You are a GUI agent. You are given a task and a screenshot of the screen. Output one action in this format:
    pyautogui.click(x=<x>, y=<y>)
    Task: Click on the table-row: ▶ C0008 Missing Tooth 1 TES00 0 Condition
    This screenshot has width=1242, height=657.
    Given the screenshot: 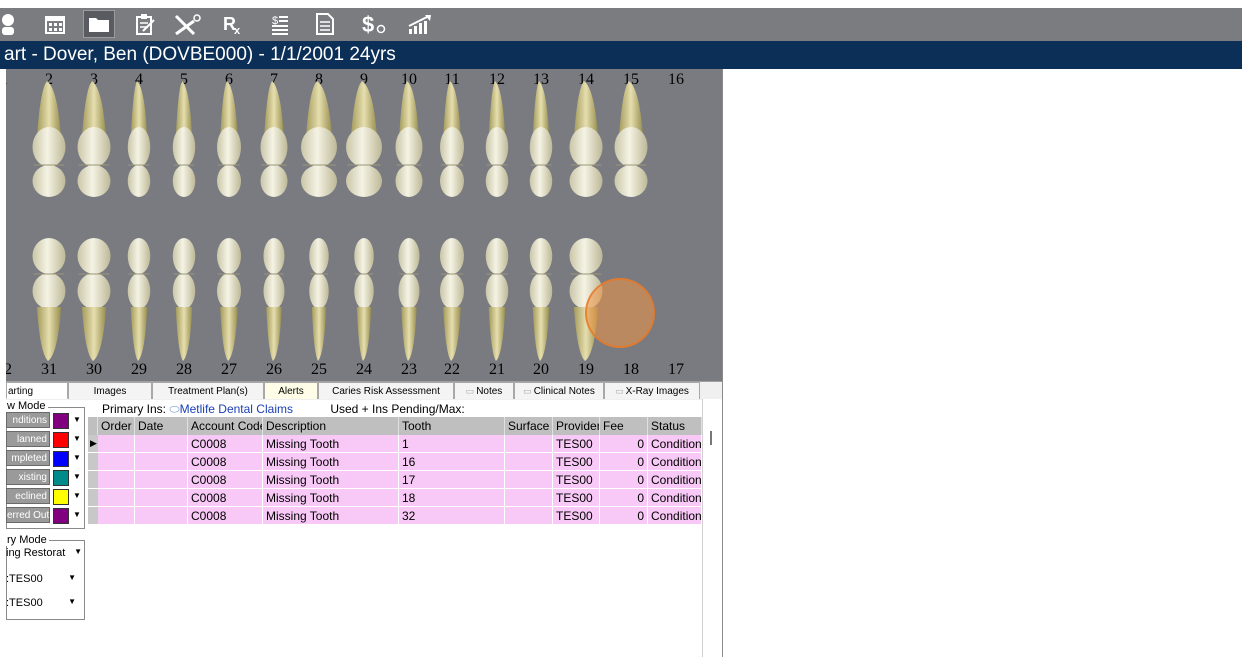 What is the action you would take?
    pyautogui.click(x=395, y=444)
    